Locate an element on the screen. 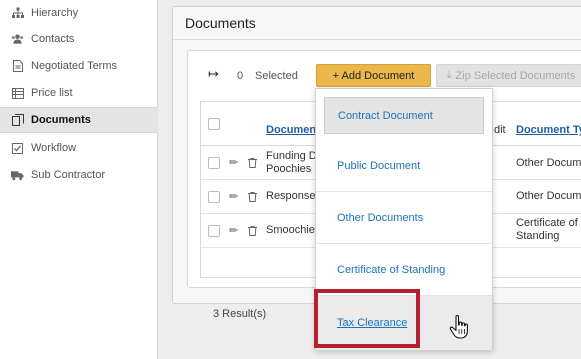  add-document-label: + Add Document is located at coordinates (373, 75).